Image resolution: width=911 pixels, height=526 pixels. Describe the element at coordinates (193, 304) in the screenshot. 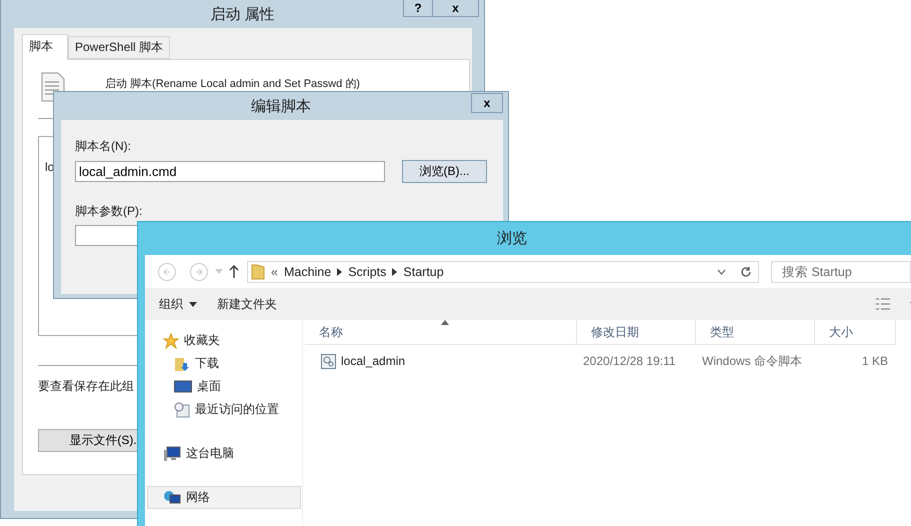

I see `caret-icon` at that location.